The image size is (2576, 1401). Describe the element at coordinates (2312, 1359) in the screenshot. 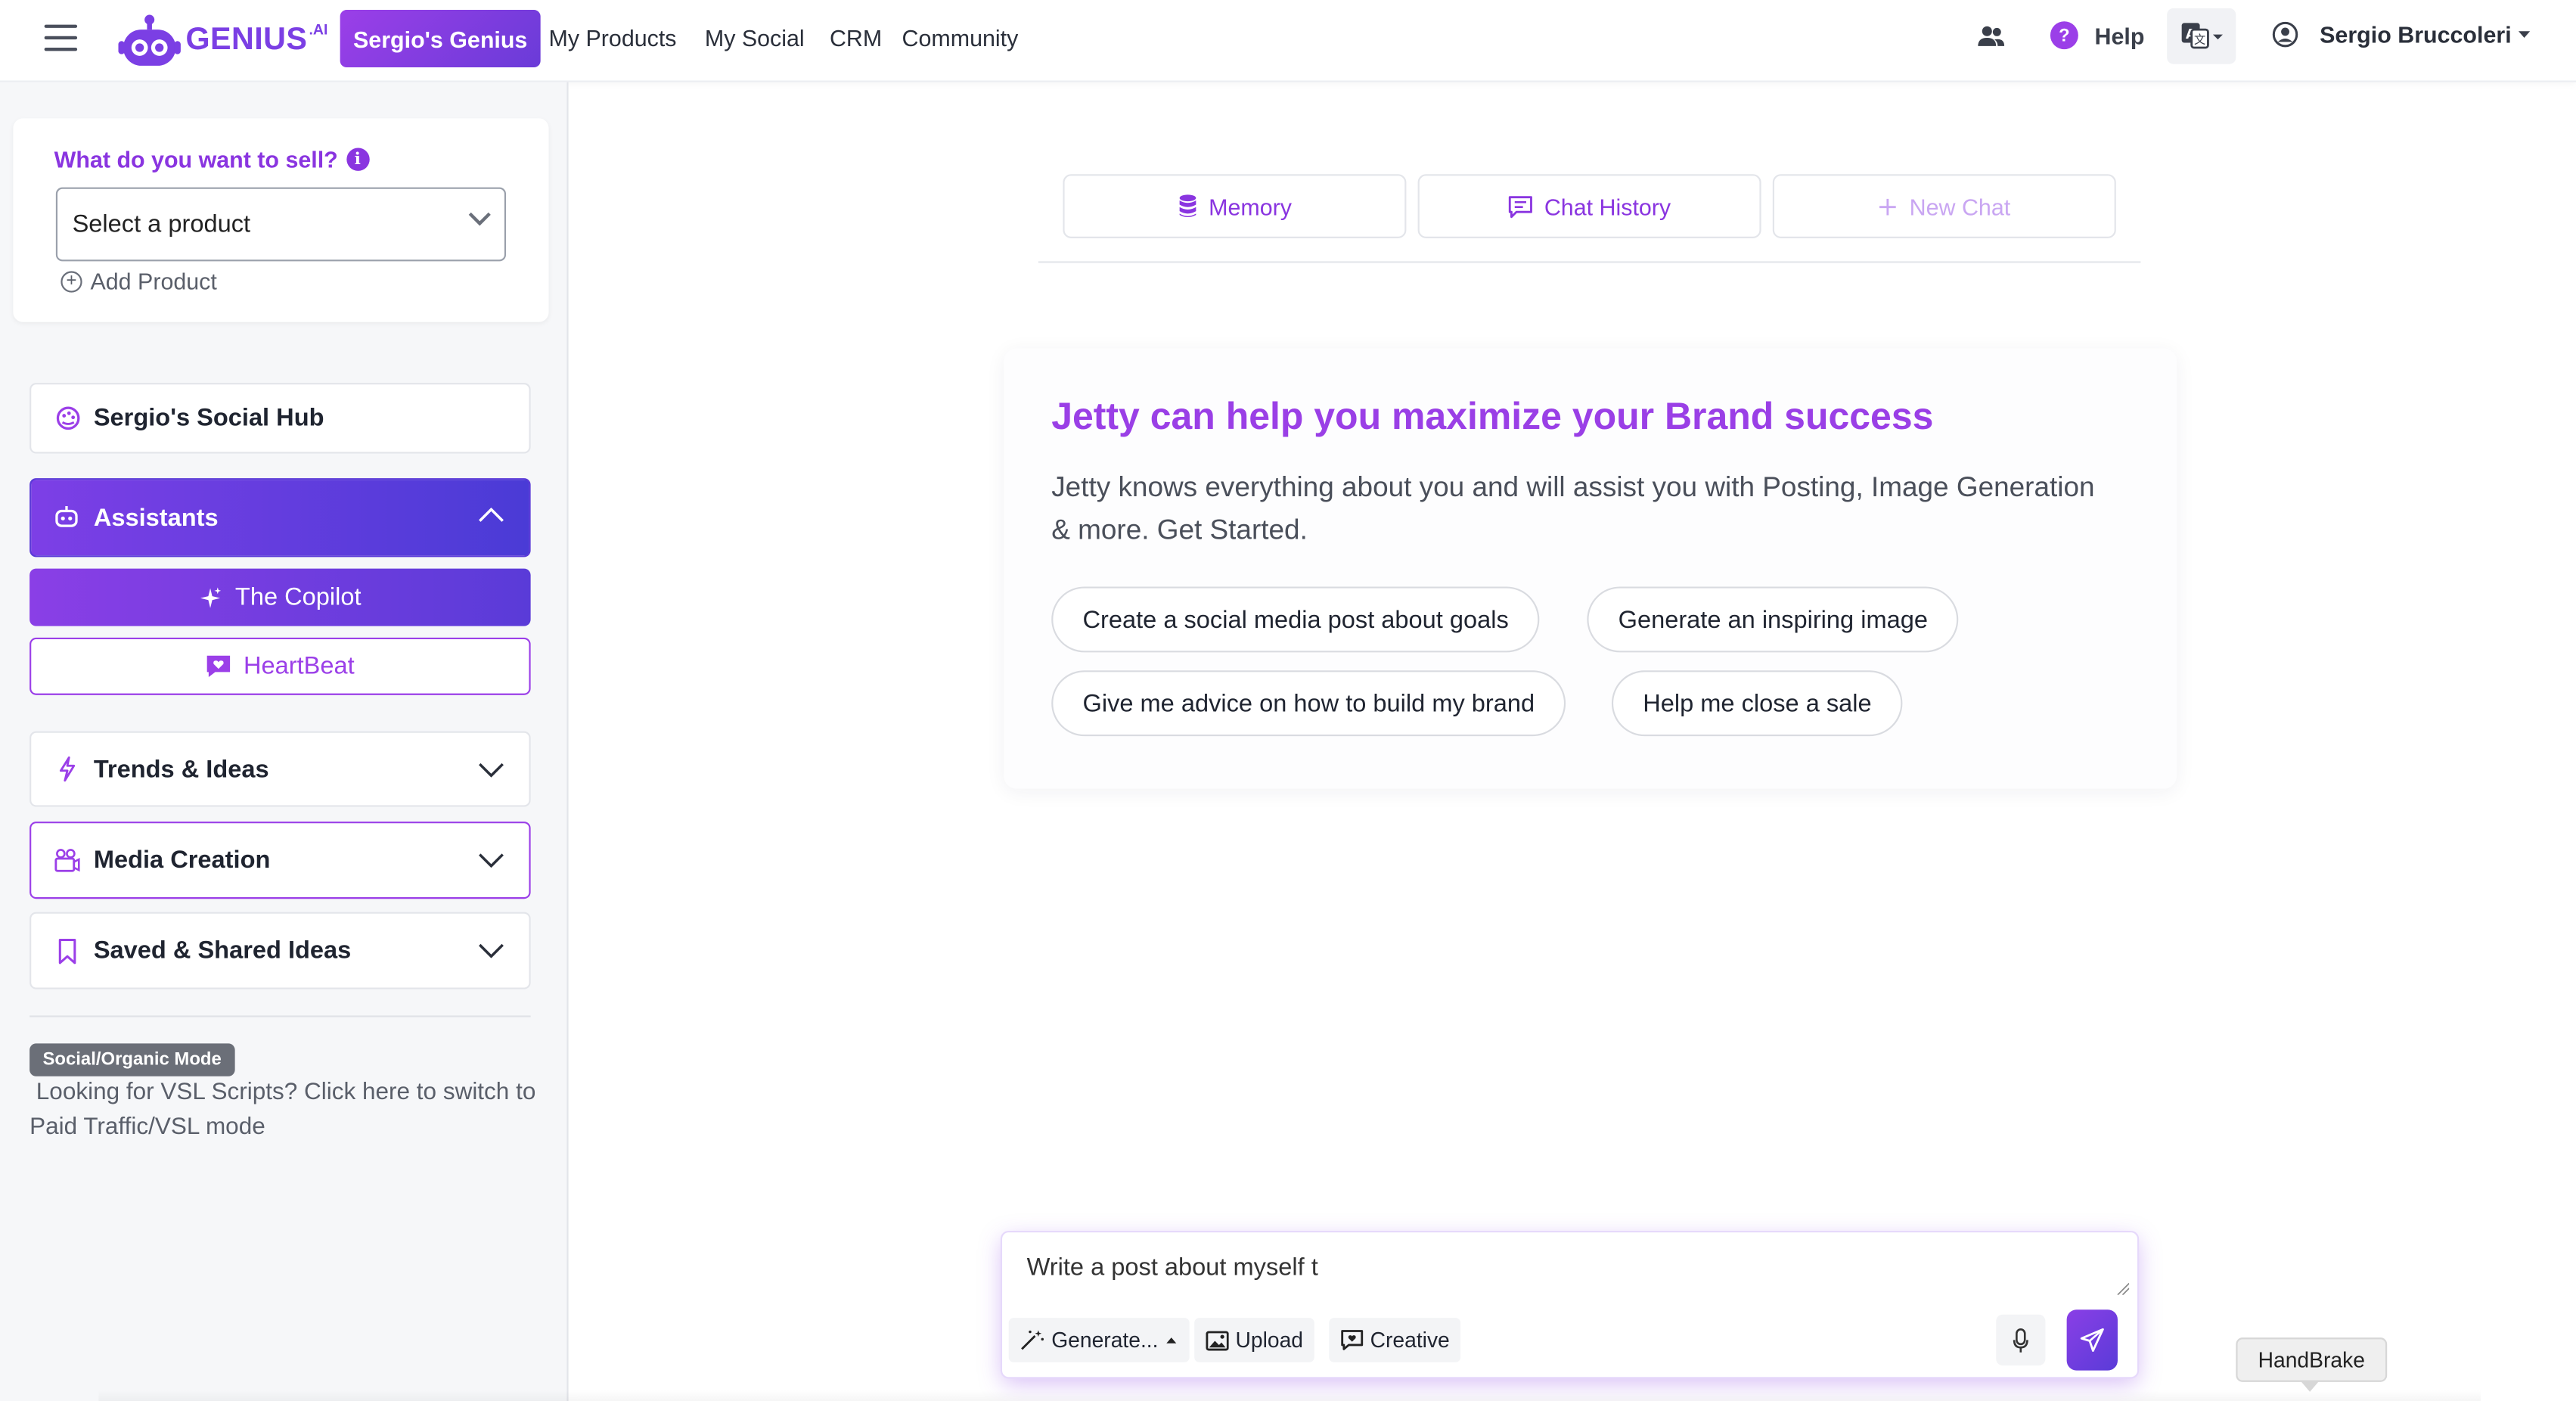

I see `taskbar-tooltip: HandBrake` at that location.